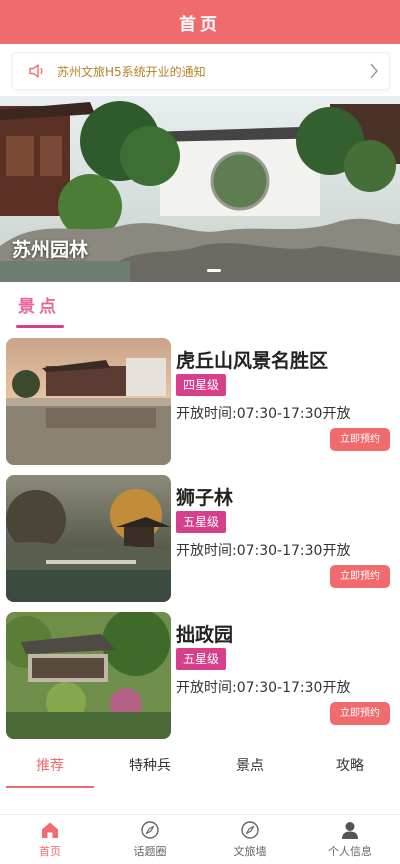  I want to click on nav-profile: 个人信息, so click(350, 839).